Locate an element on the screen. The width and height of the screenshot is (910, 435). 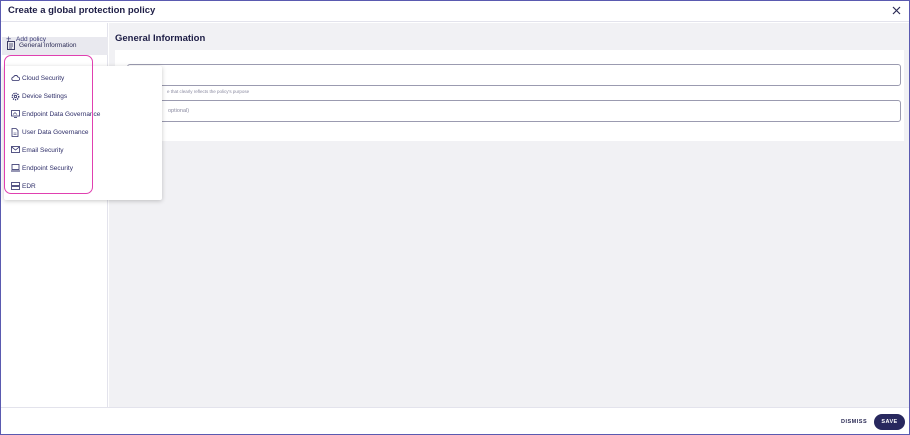
menu-item-device-settings: Device Settings is located at coordinates (79, 97).